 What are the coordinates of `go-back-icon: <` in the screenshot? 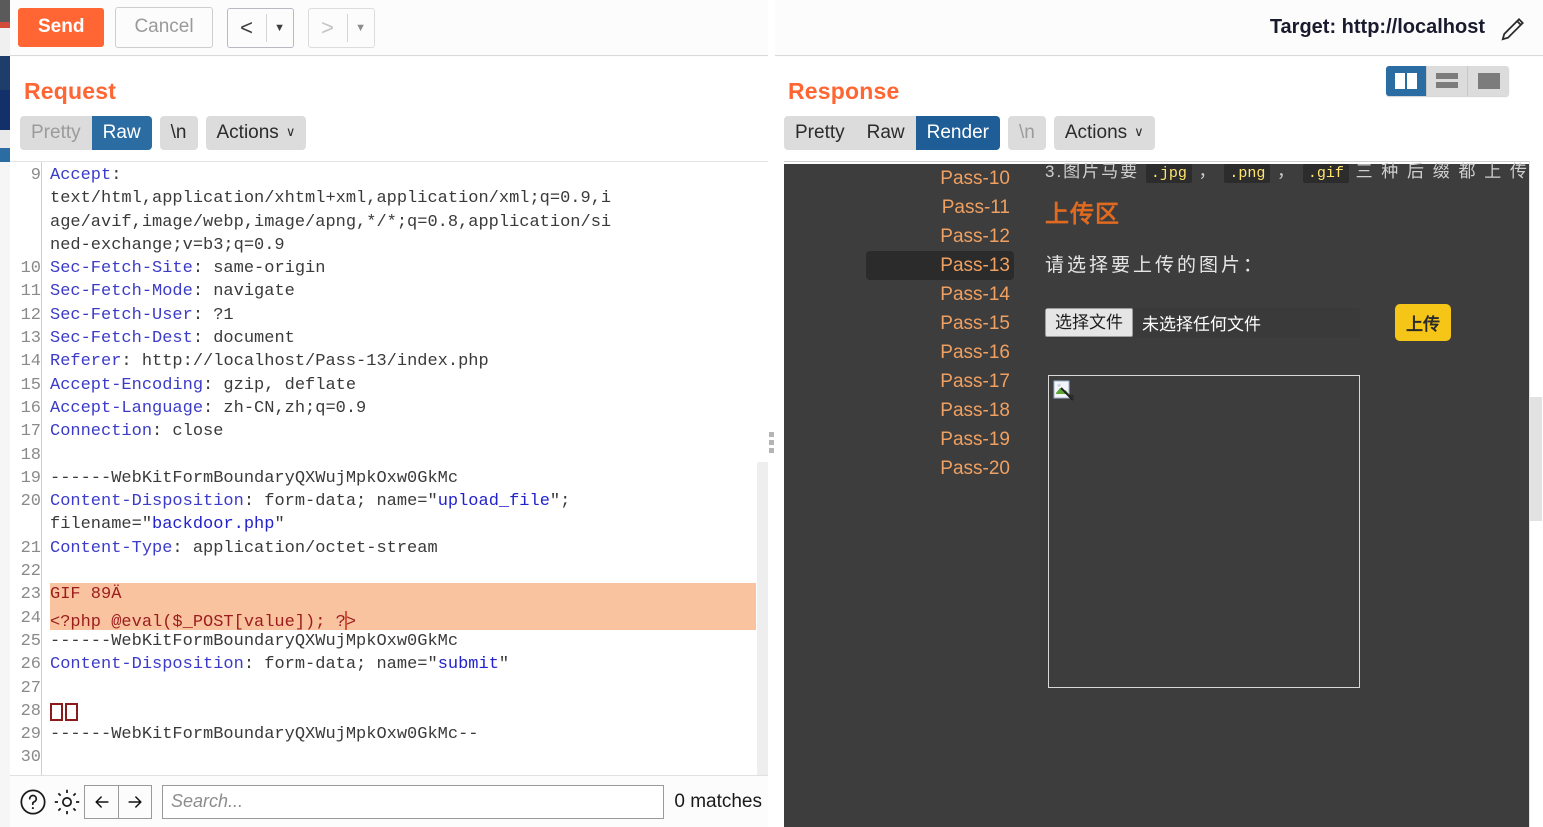 It's located at (247, 28).